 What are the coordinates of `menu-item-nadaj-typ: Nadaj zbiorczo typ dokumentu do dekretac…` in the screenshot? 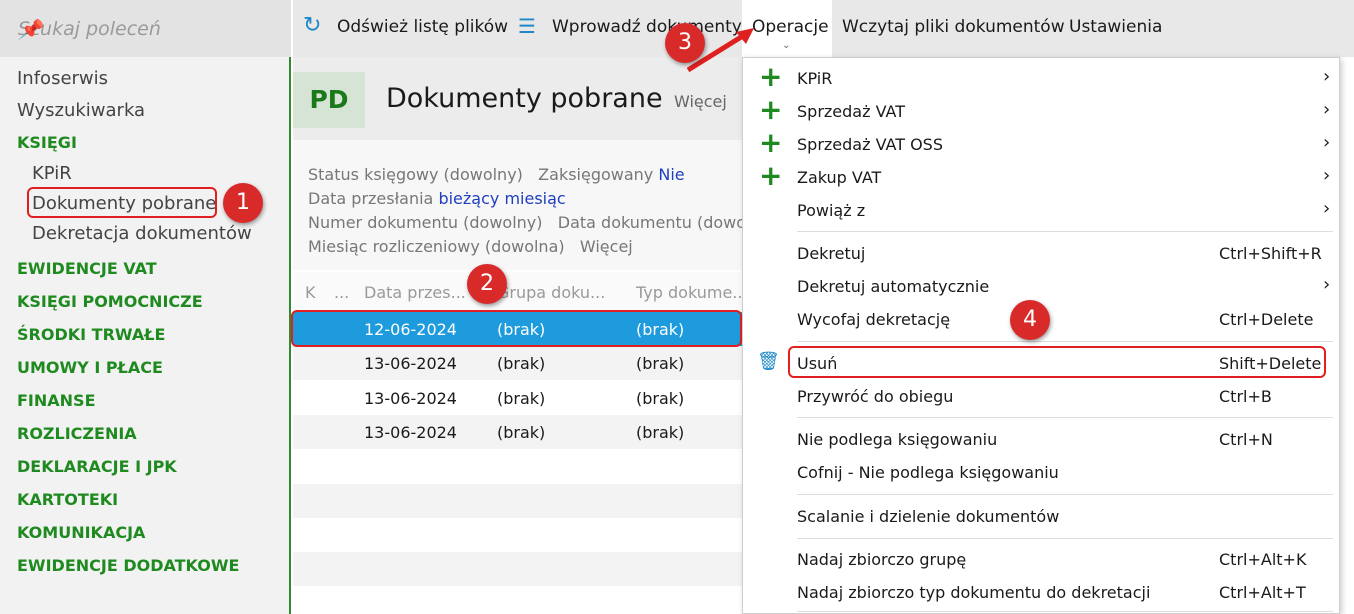 It's located at (1041, 592).